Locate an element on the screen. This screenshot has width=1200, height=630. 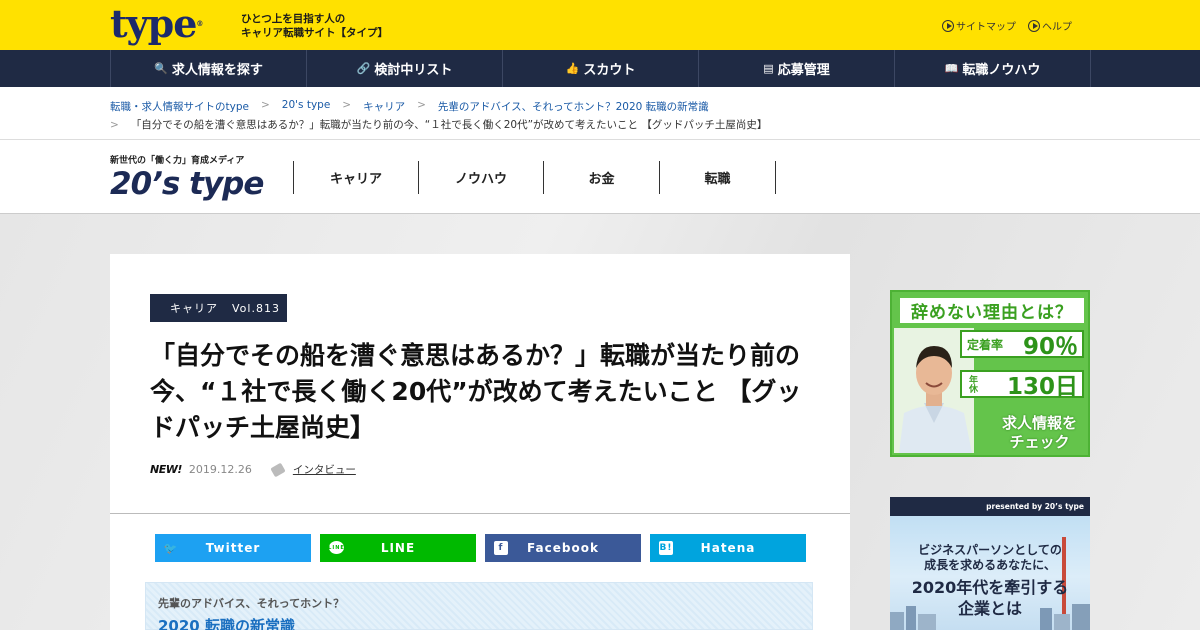
share-label: Facebook is located at coordinates (563, 548).